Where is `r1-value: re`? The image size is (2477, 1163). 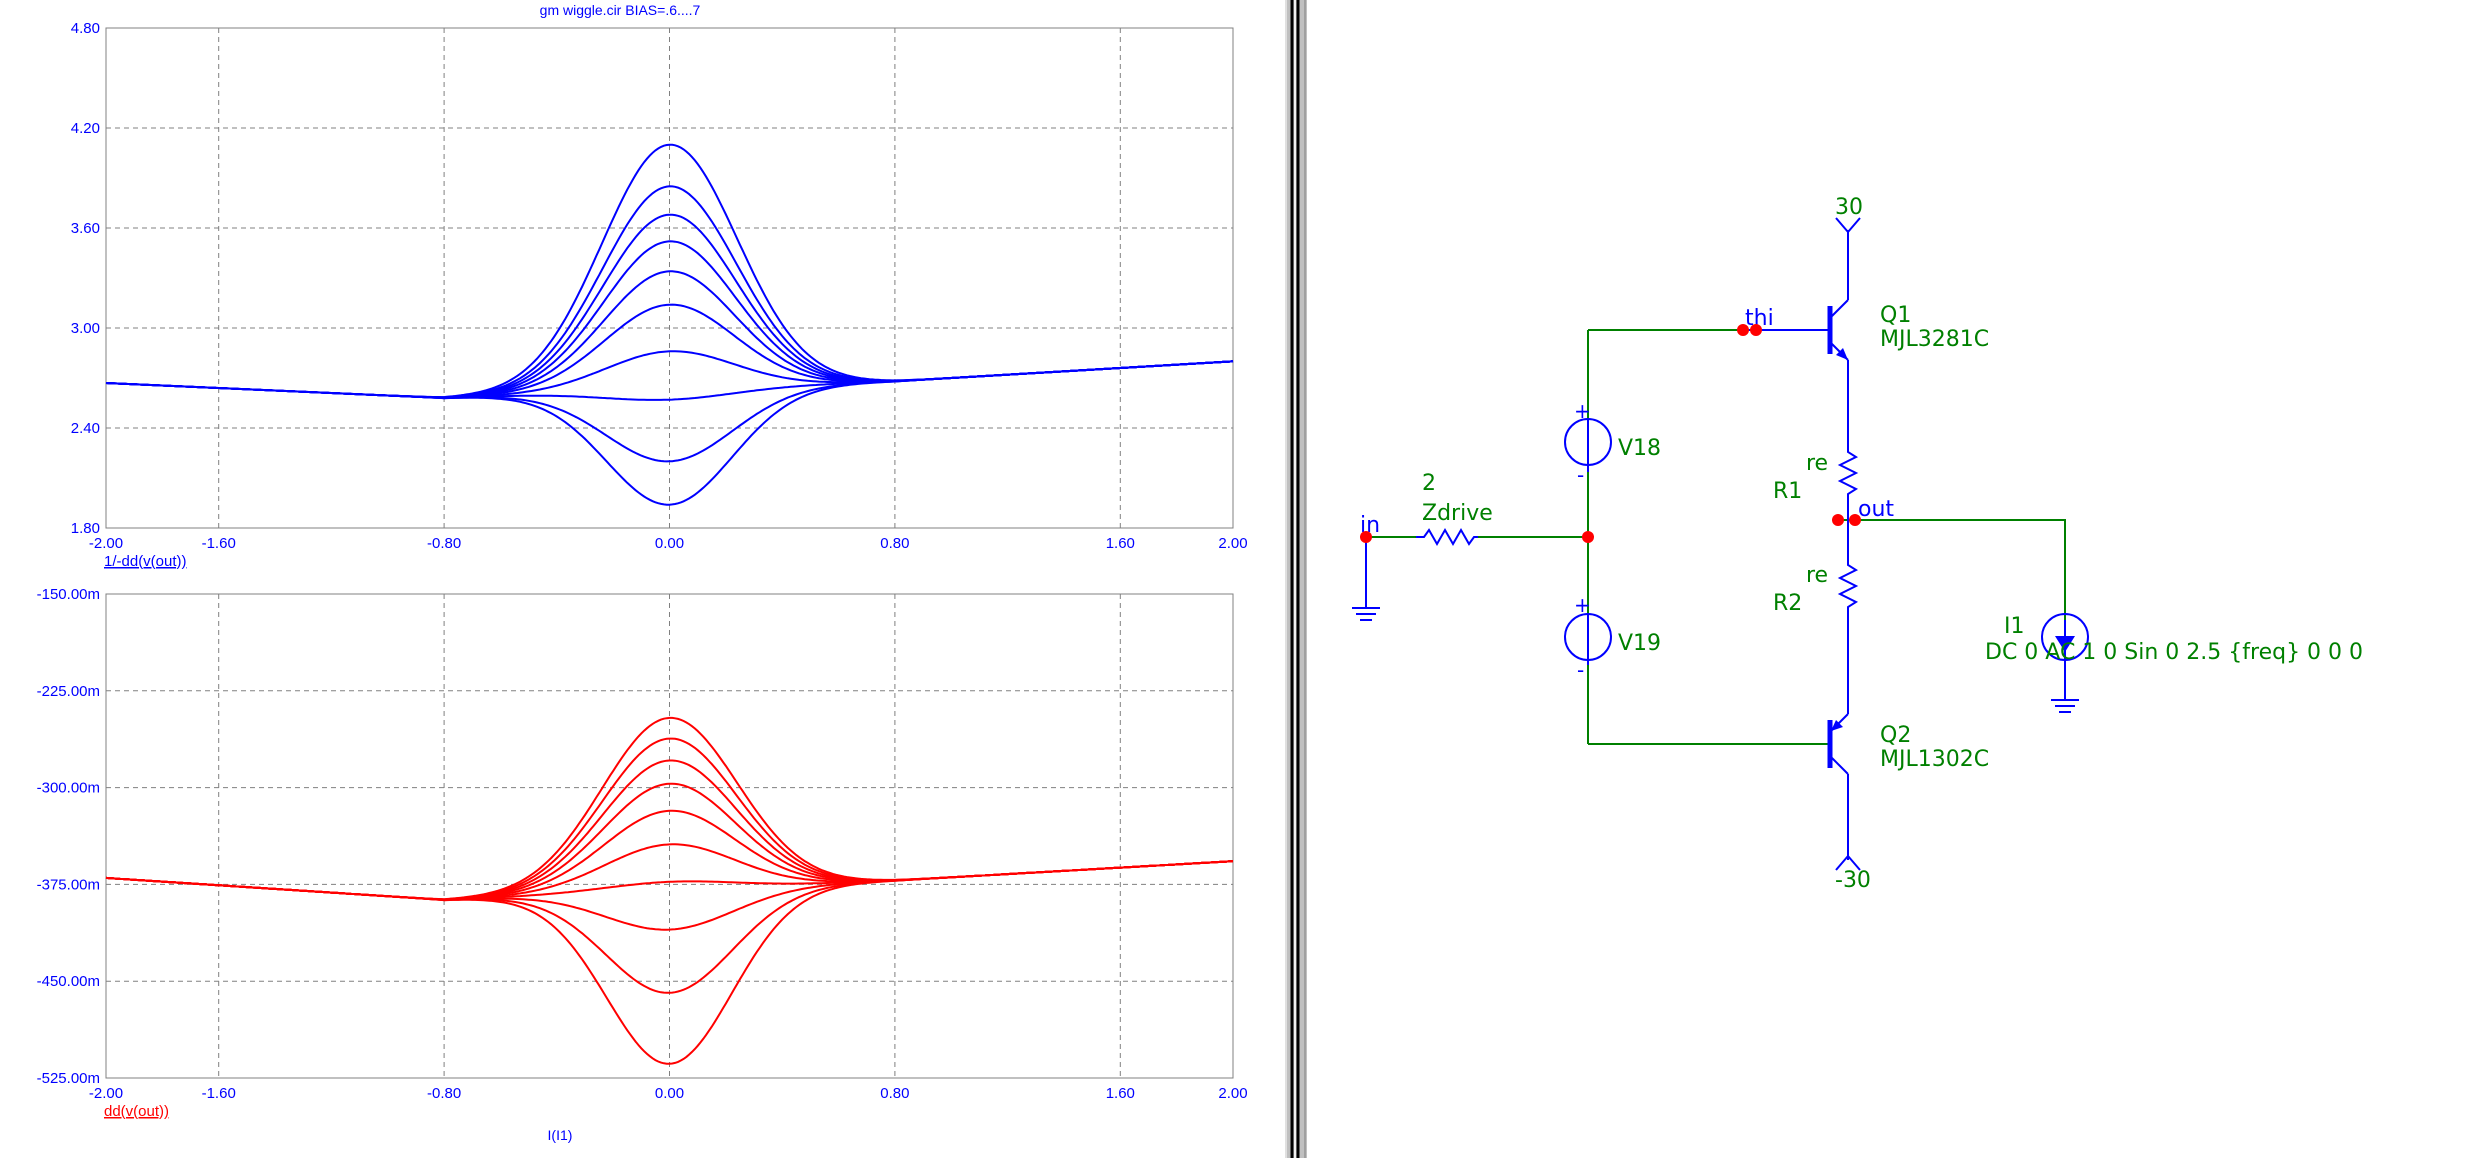 r1-value: re is located at coordinates (1817, 463).